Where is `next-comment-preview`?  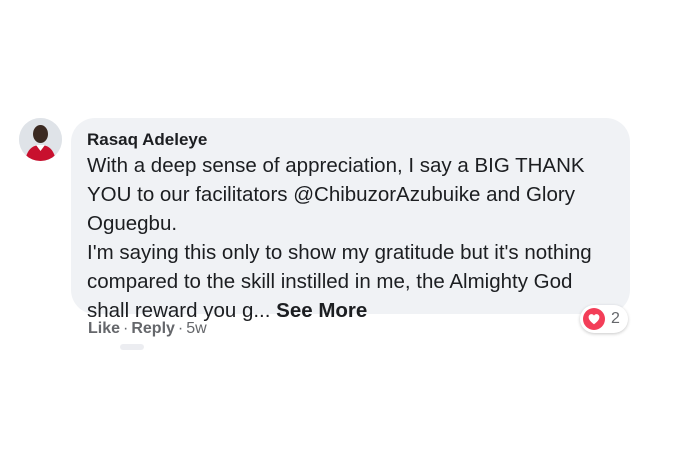 next-comment-preview is located at coordinates (132, 347).